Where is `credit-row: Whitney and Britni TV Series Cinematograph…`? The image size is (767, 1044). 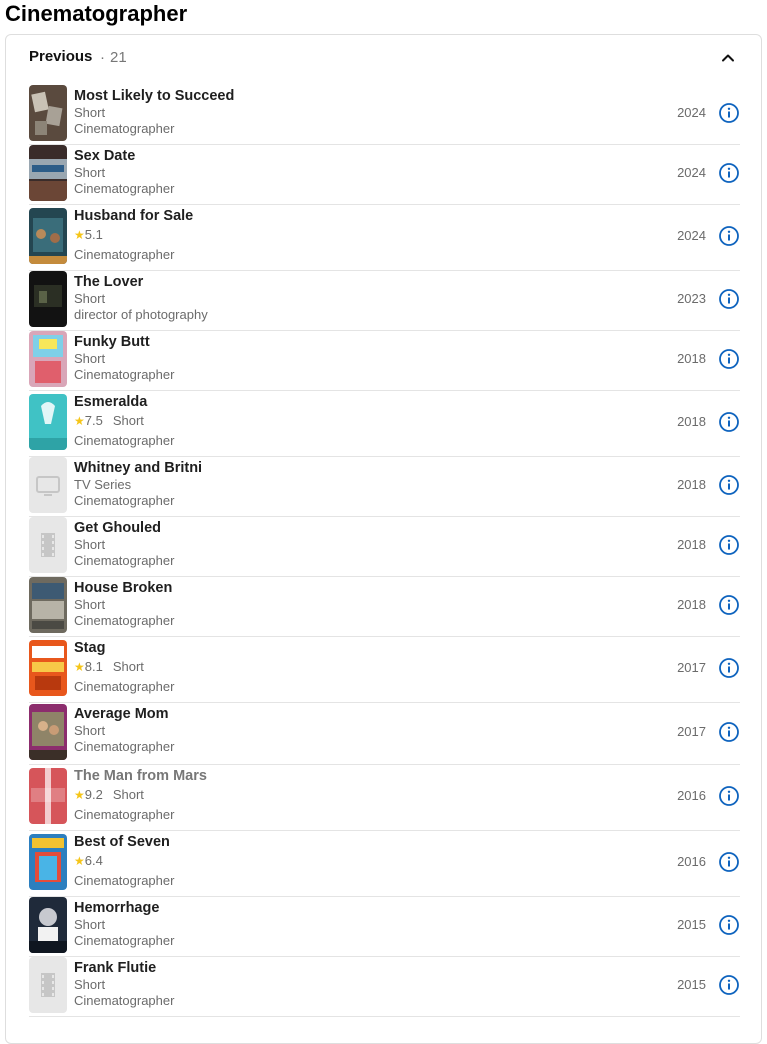
credit-row: Whitney and Britni TV Series Cinematograph… is located at coordinates (384, 487).